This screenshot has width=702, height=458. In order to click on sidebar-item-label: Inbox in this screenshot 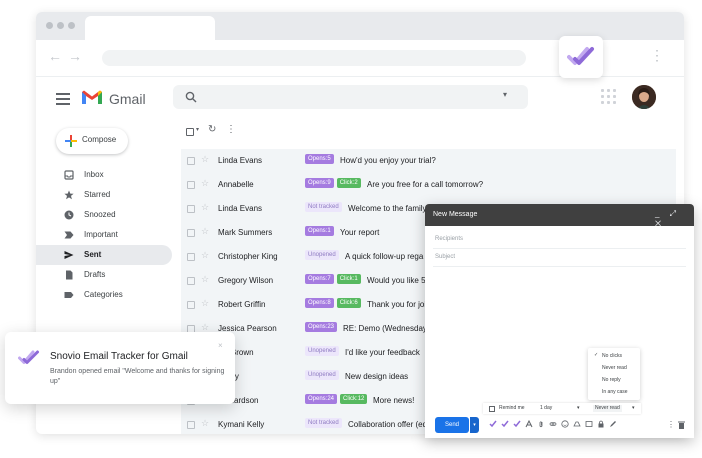, I will do `click(94, 174)`.